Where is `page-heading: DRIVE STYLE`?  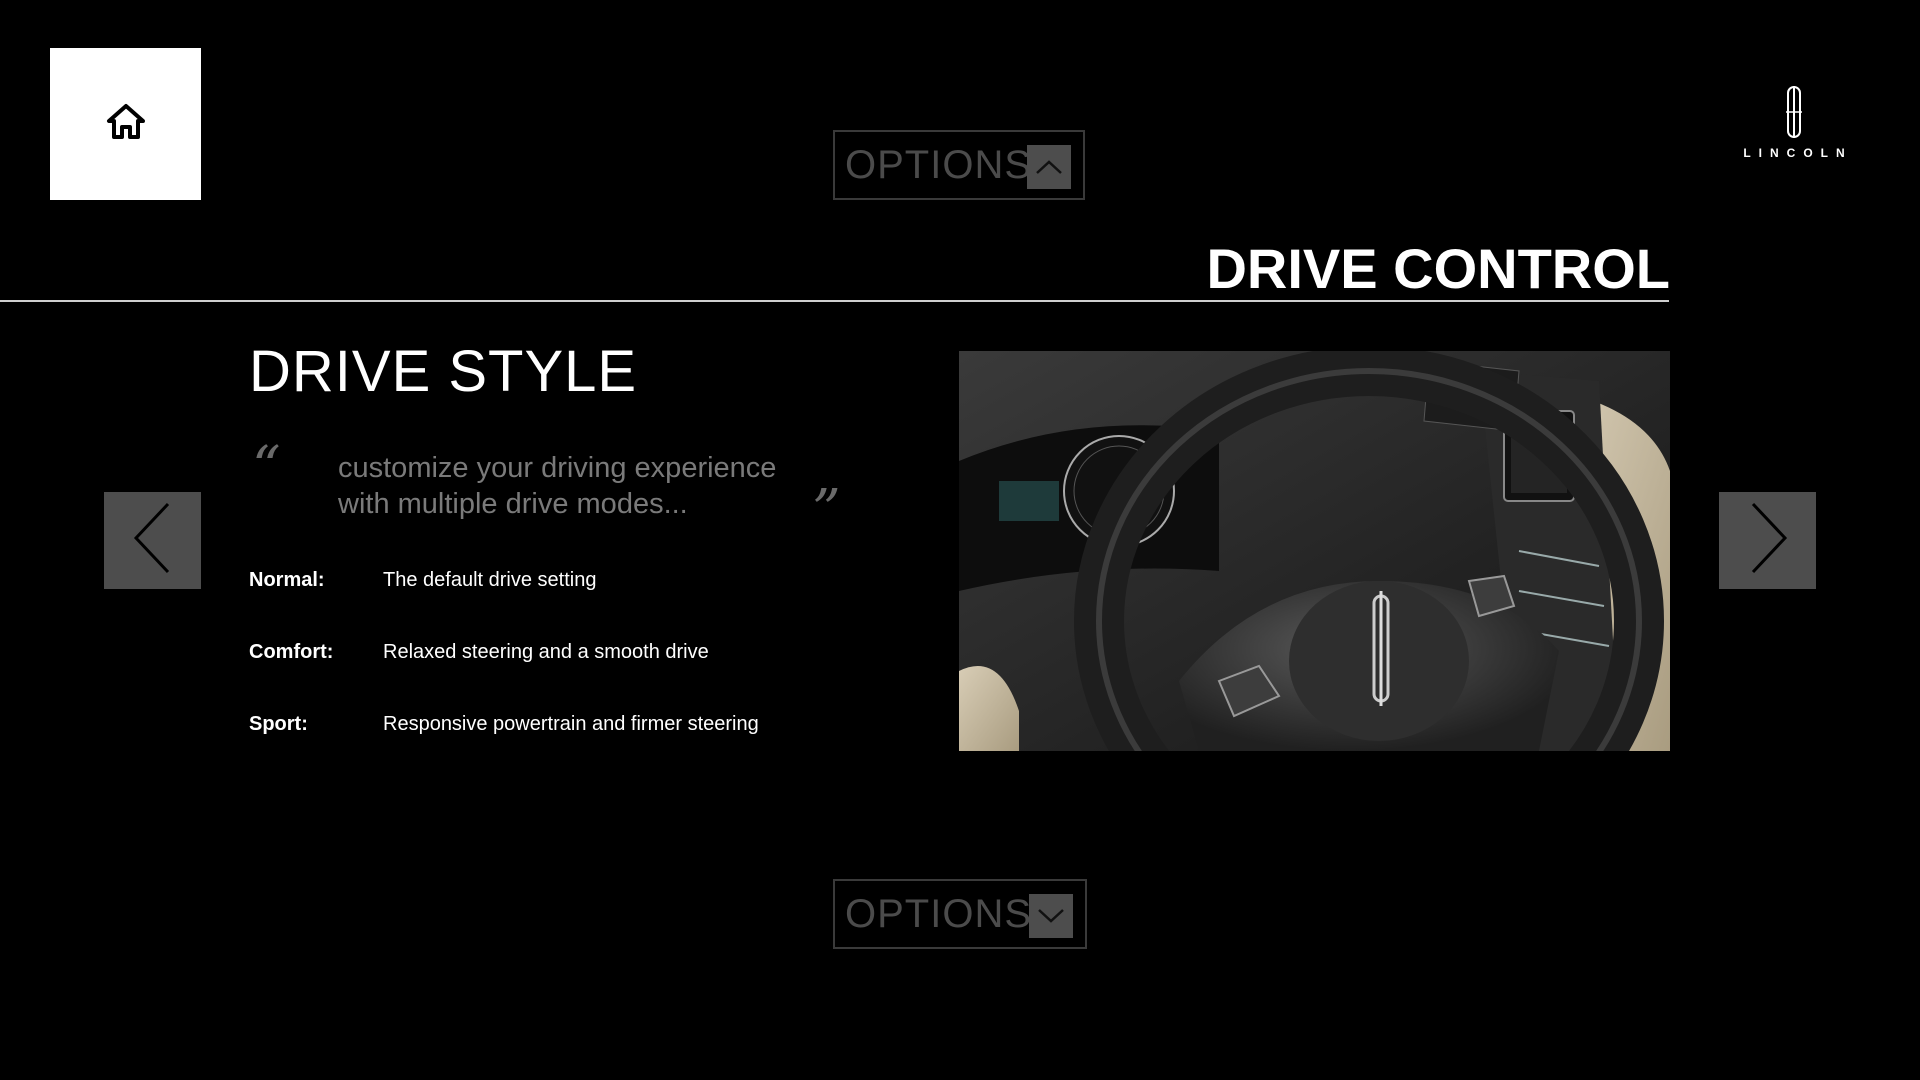
page-heading: DRIVE STYLE is located at coordinates (443, 371).